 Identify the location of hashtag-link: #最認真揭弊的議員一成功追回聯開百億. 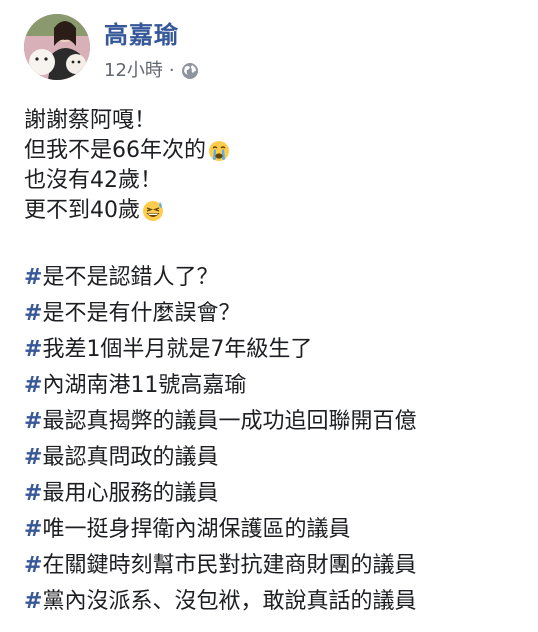
(279, 422).